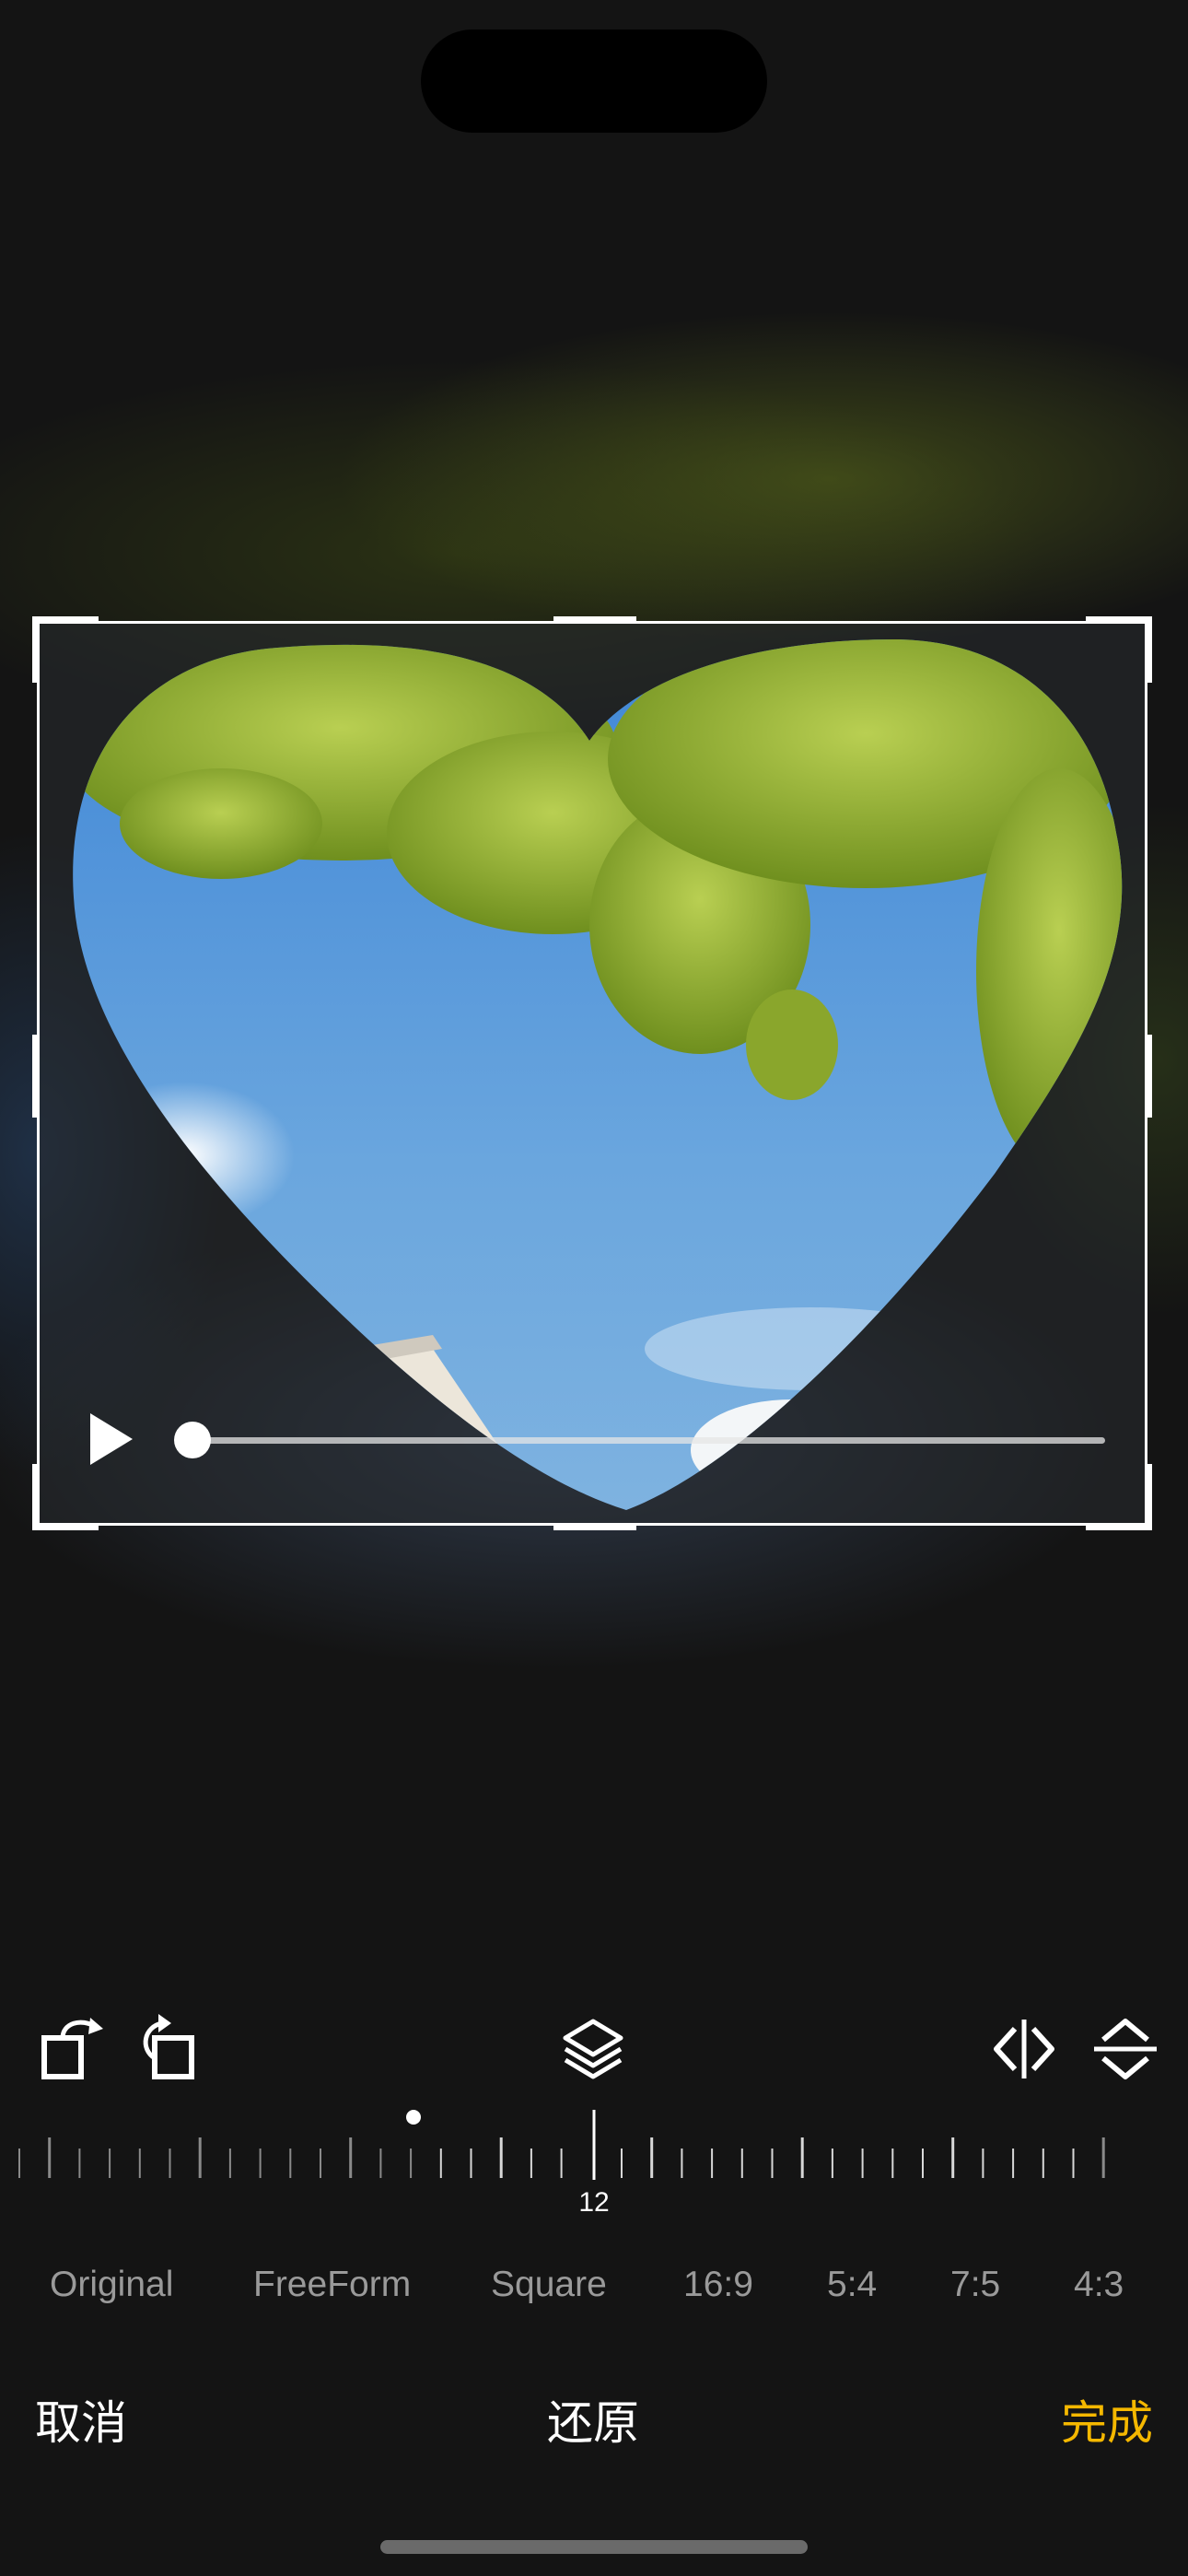 The height and width of the screenshot is (2576, 1188). I want to click on dynamic-island, so click(594, 81).